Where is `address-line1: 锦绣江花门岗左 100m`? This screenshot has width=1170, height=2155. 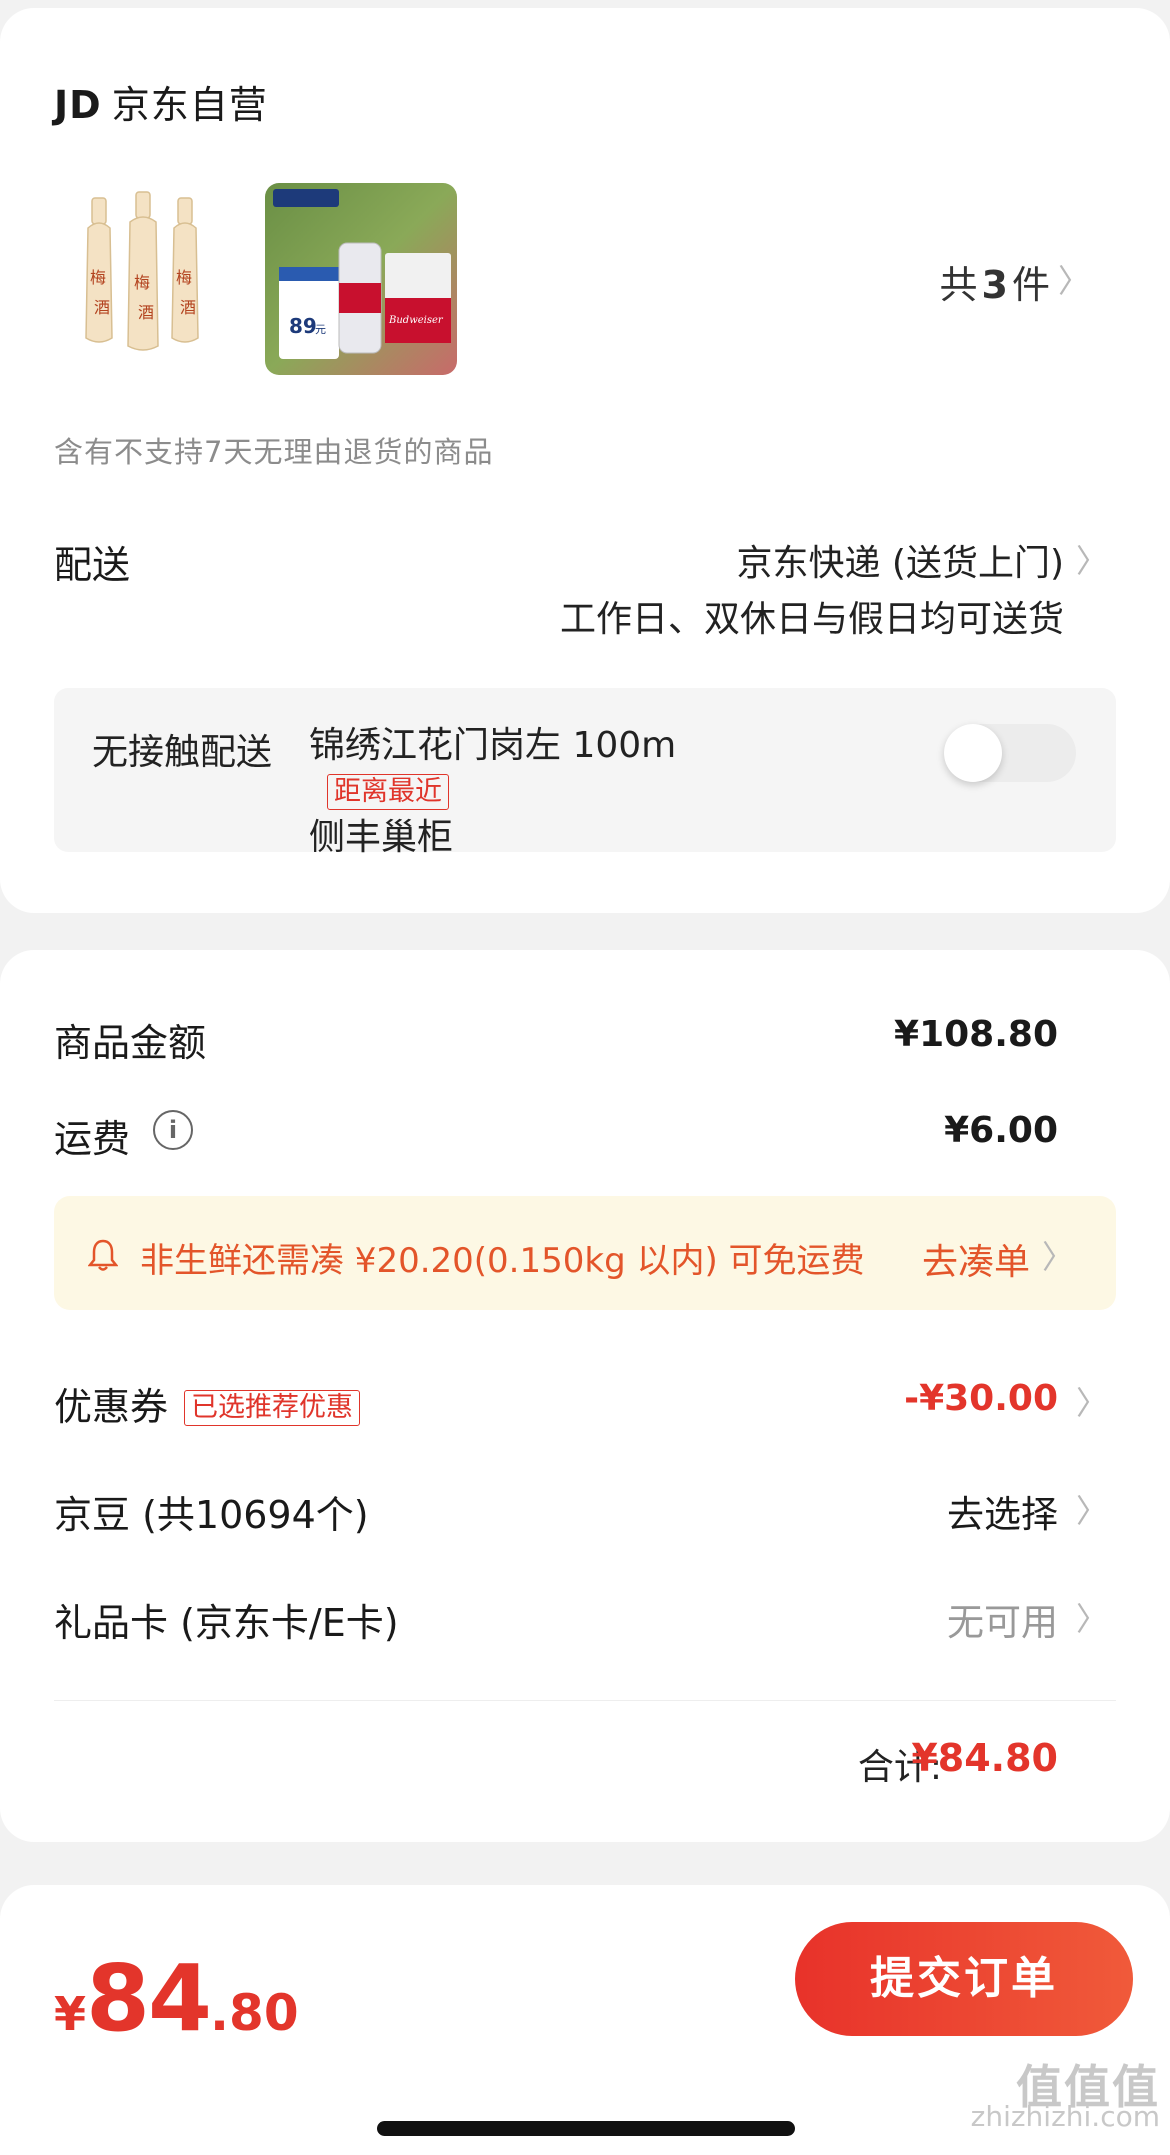
address-line1: 锦绣江花门岗左 100m is located at coordinates (493, 745).